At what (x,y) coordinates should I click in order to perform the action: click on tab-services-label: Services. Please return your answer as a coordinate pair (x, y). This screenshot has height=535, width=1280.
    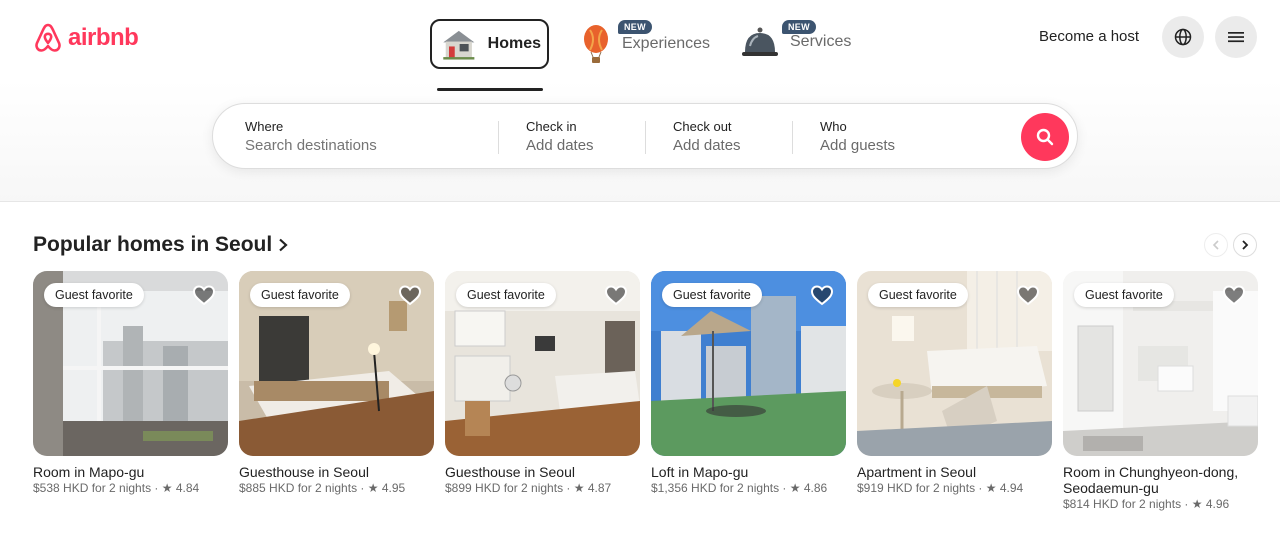
    Looking at the image, I should click on (821, 41).